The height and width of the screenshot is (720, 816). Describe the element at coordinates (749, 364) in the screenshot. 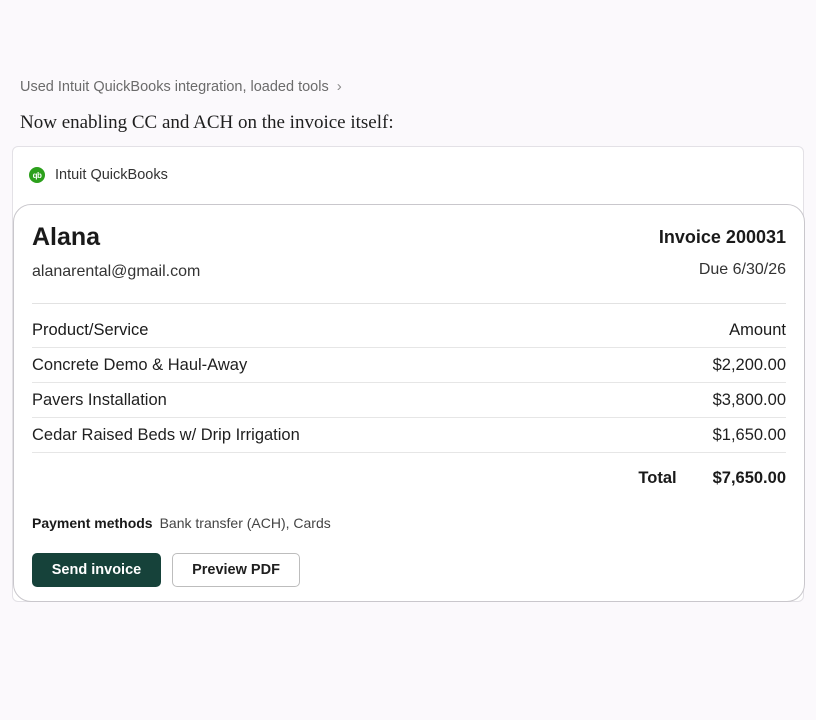

I see `item-amount: $2,200.00` at that location.